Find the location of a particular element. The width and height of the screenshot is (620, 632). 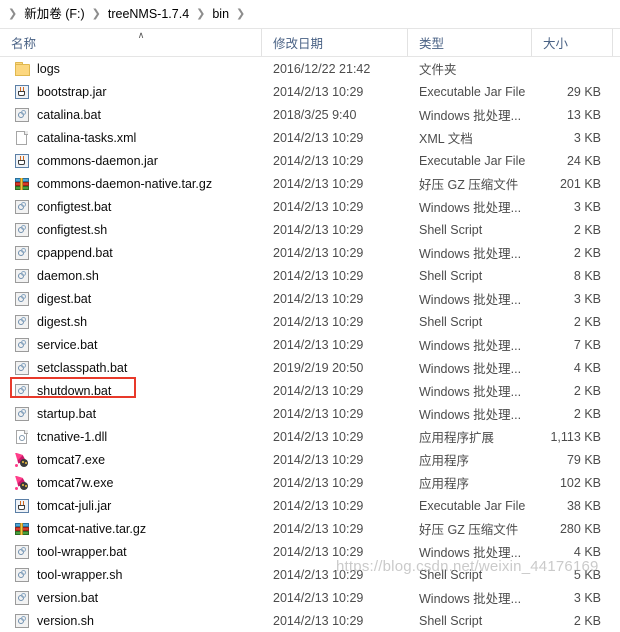

breadcrumb-item-0: 新加卷 (F:) is located at coordinates (54, 14).